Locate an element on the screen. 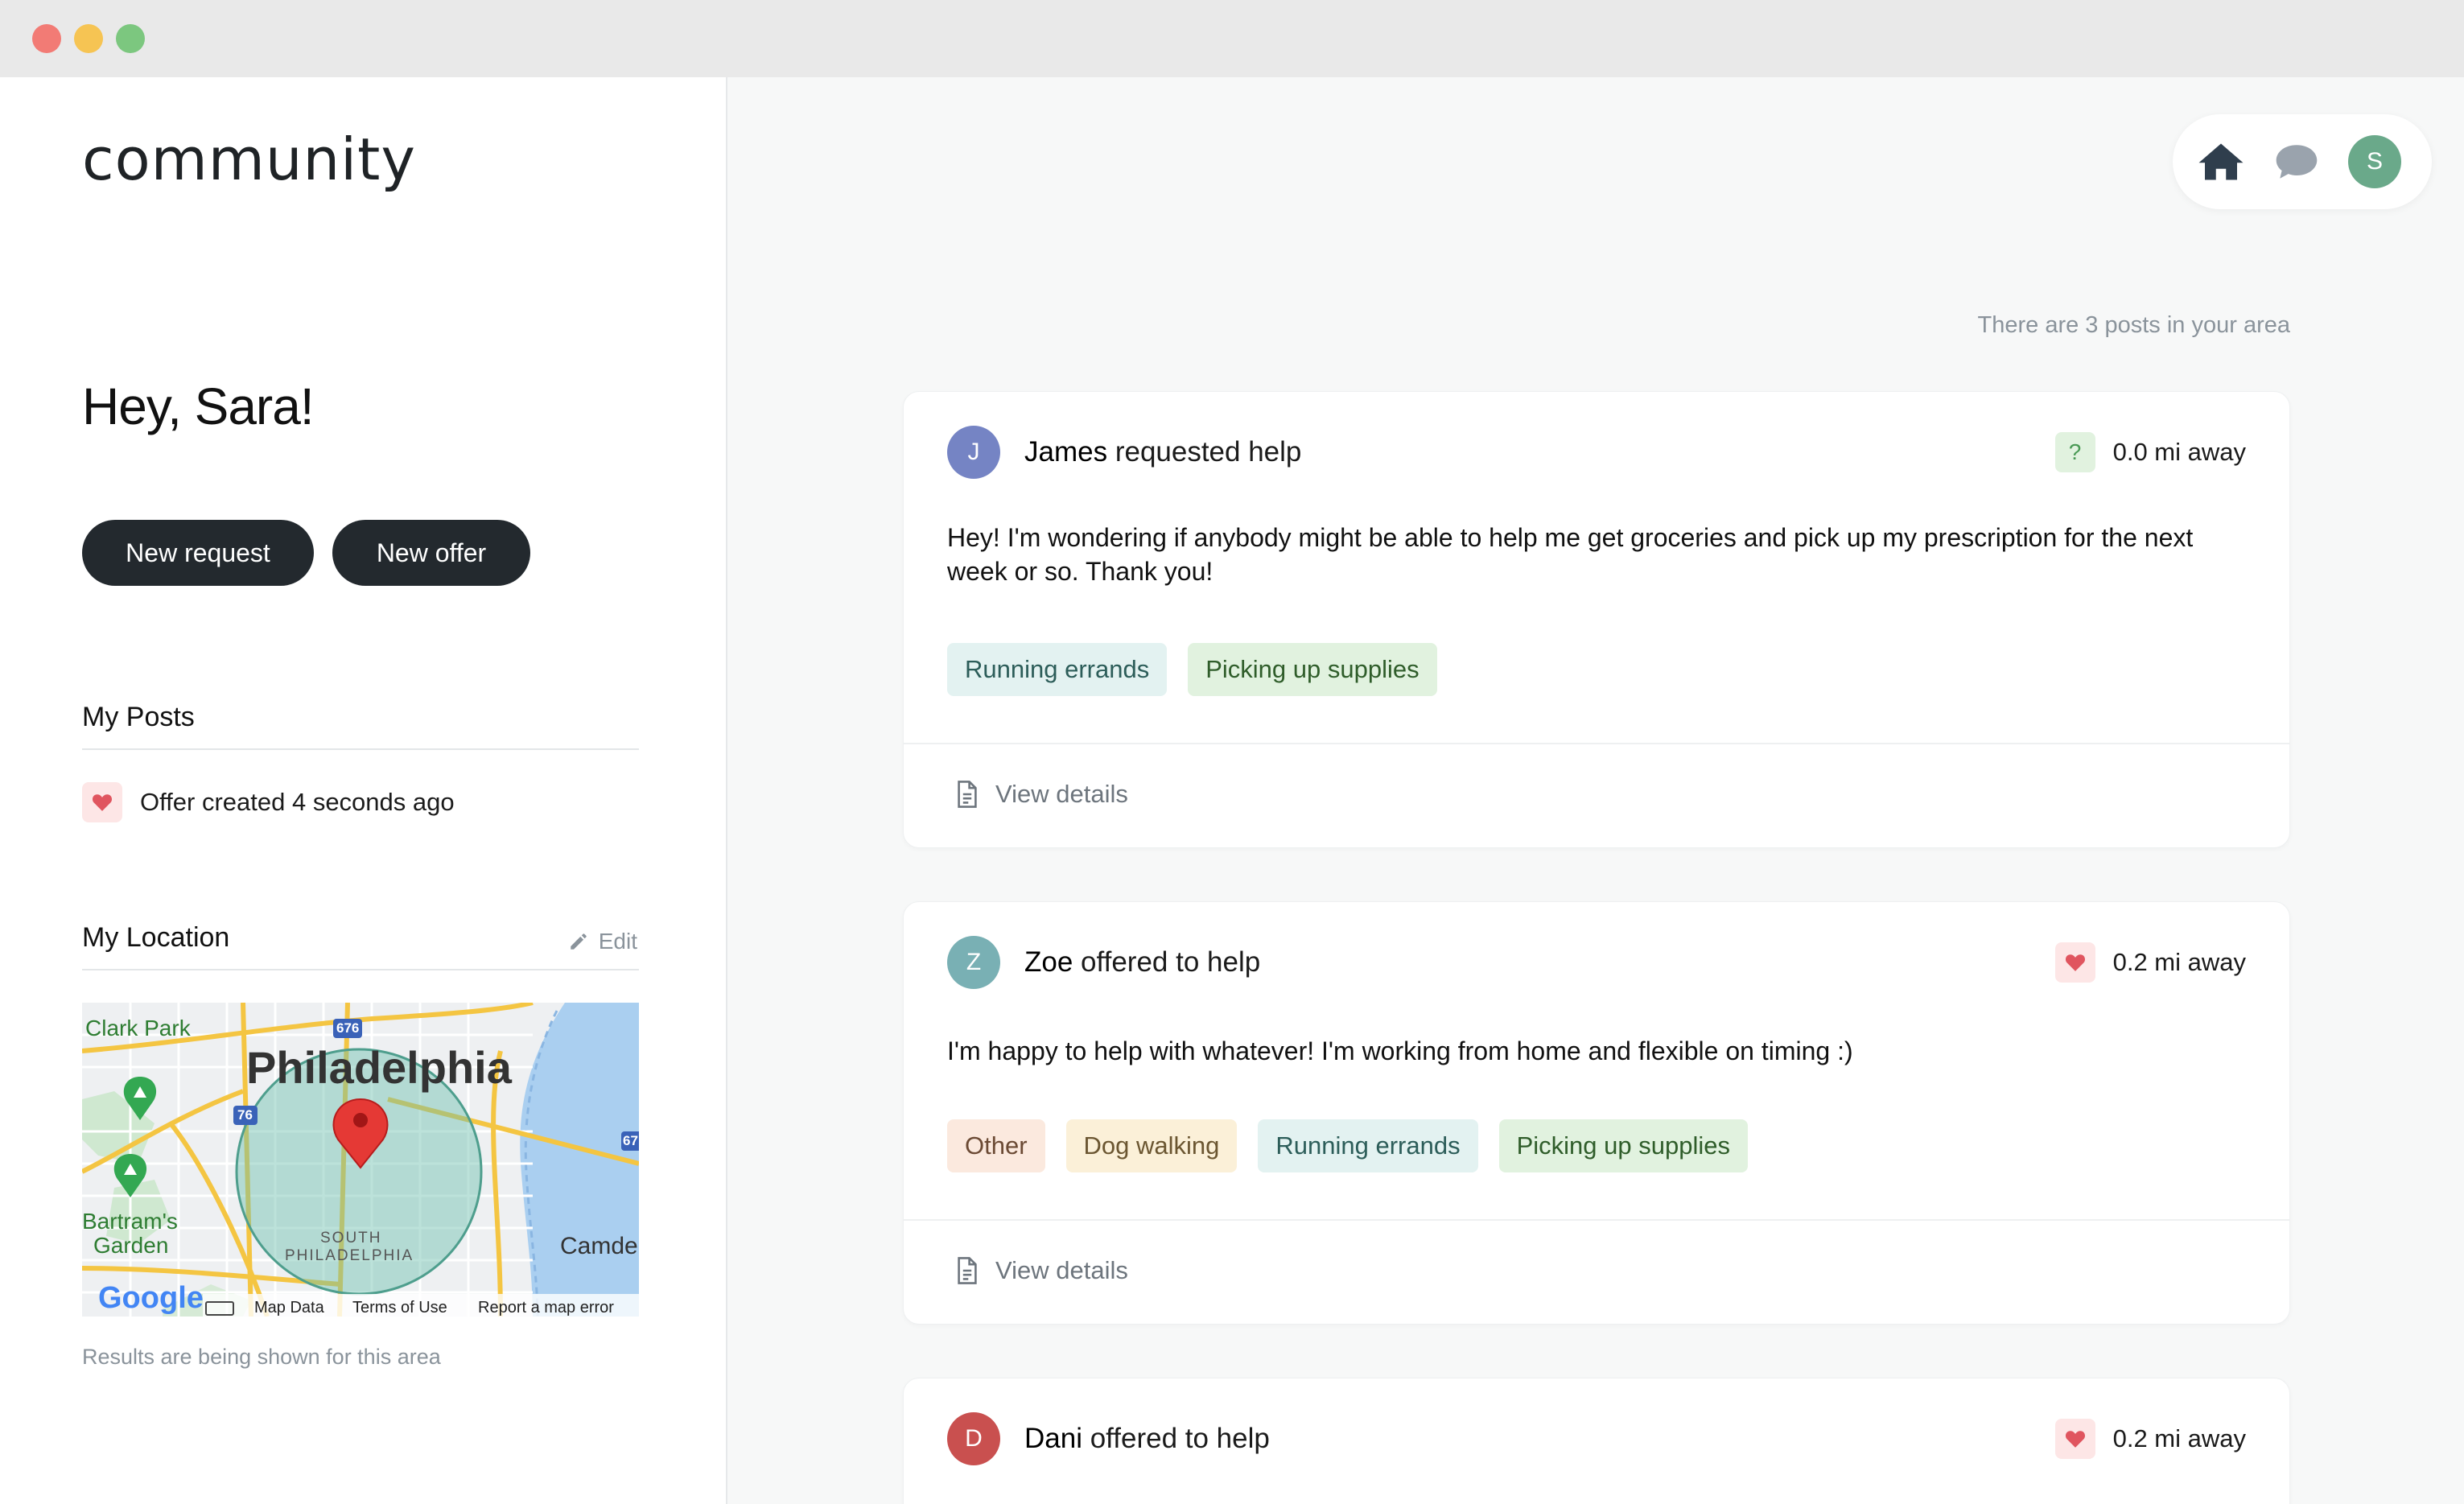 The width and height of the screenshot is (2464, 1504). window-minimize-button is located at coordinates (88, 39).